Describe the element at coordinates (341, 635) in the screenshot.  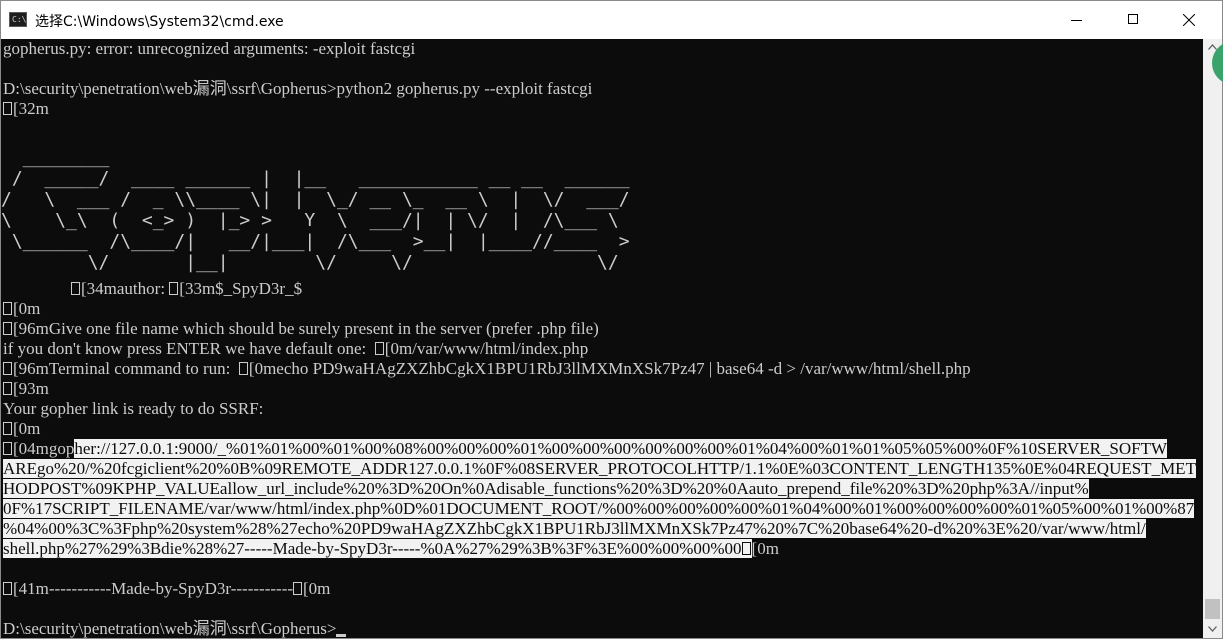
I see `text-cursor` at that location.